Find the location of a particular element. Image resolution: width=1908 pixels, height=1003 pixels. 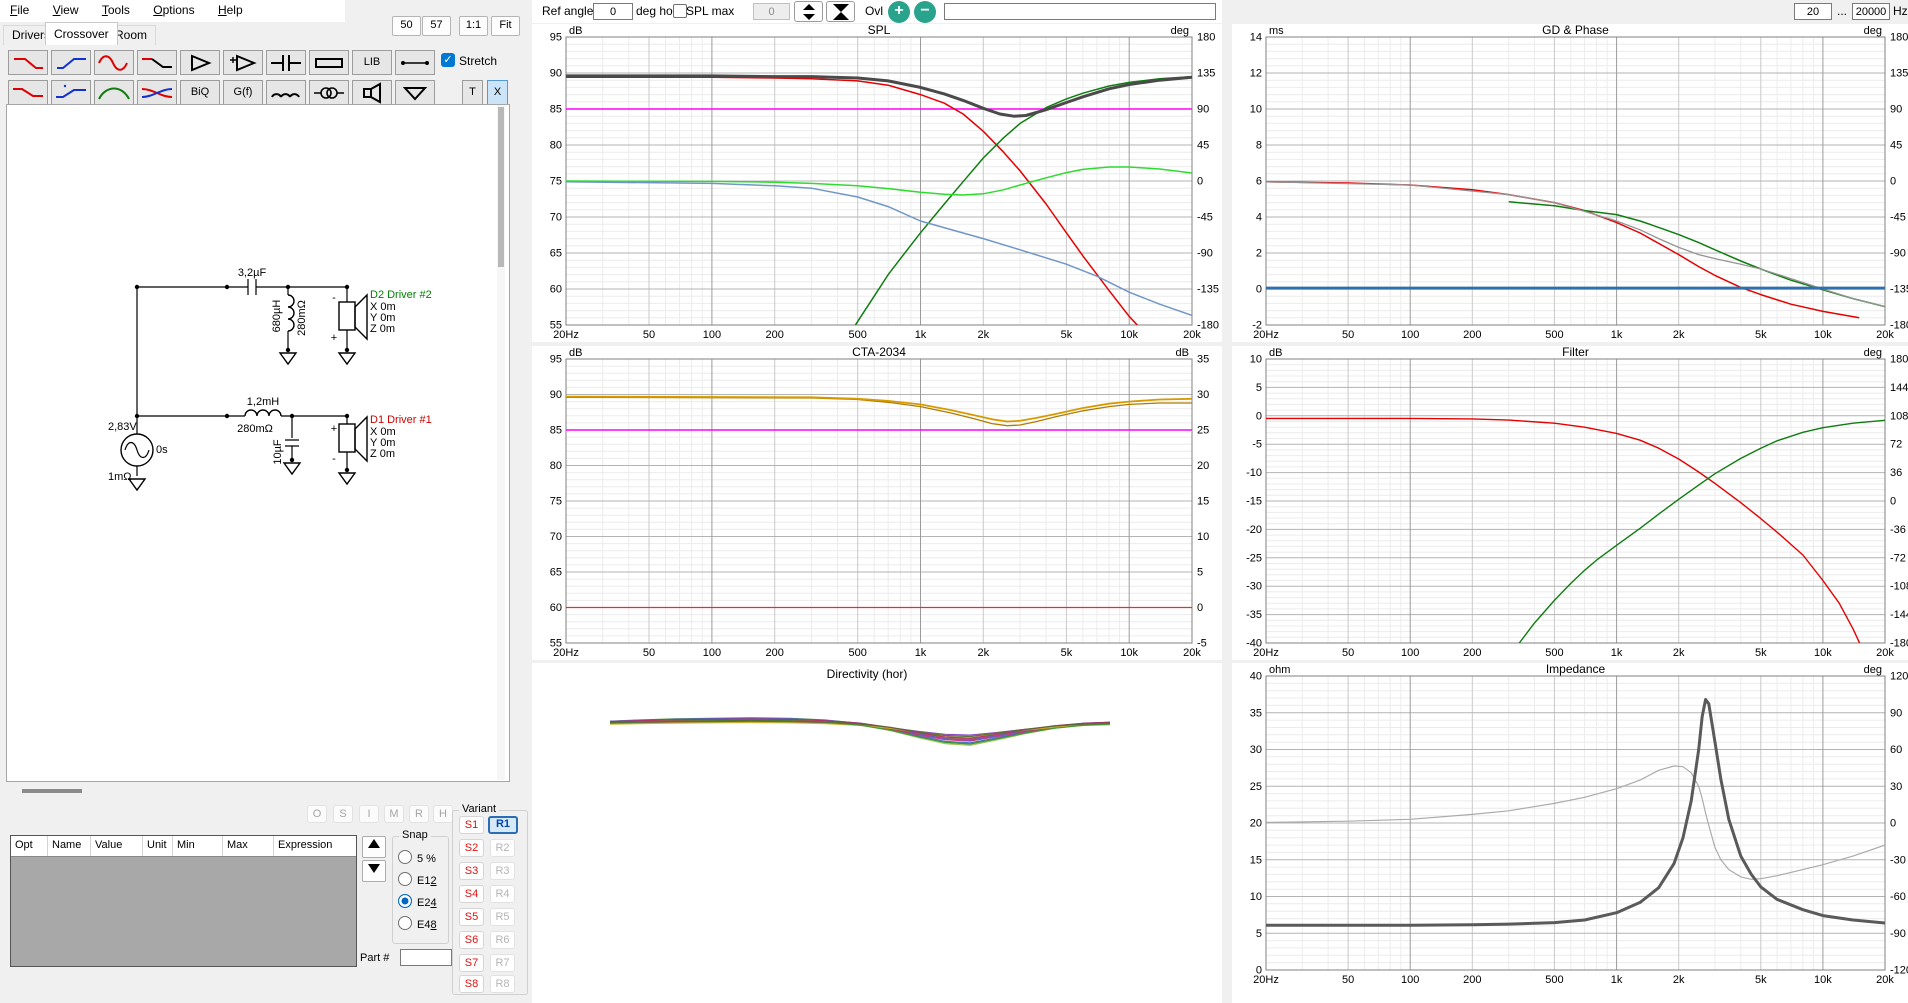

schematic-height-button: 57 is located at coordinates (436, 26).